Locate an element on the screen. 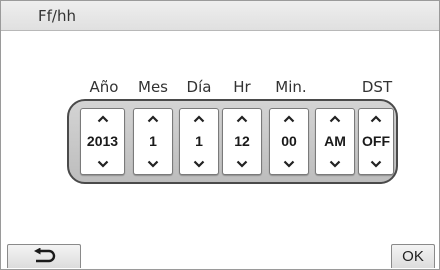 The width and height of the screenshot is (440, 270). month-spinner: 1 is located at coordinates (153, 141).